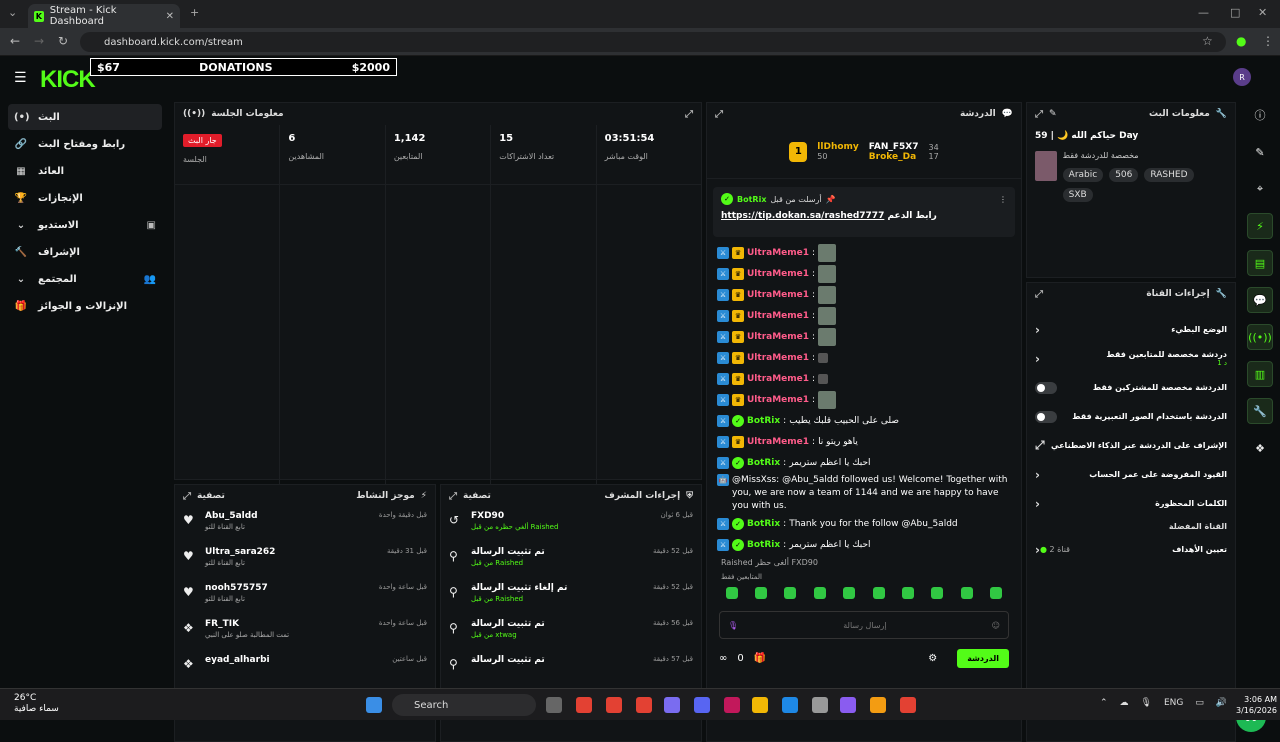 Image resolution: width=1280 pixels, height=742 pixels. Describe the element at coordinates (1173, 703) in the screenshot. I see `language-indicator: ENG` at that location.